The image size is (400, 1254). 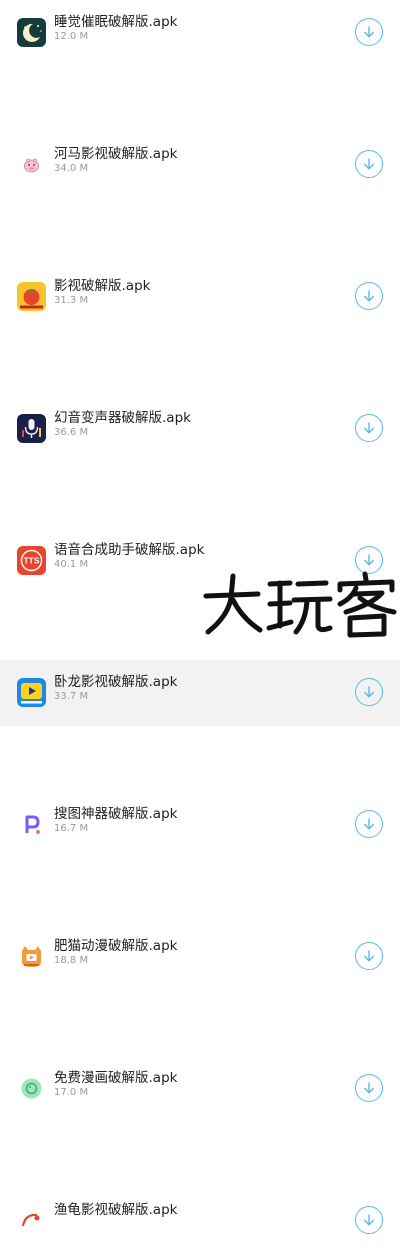 What do you see at coordinates (31, 824) in the screenshot?
I see `letter-p-app-icon` at bounding box center [31, 824].